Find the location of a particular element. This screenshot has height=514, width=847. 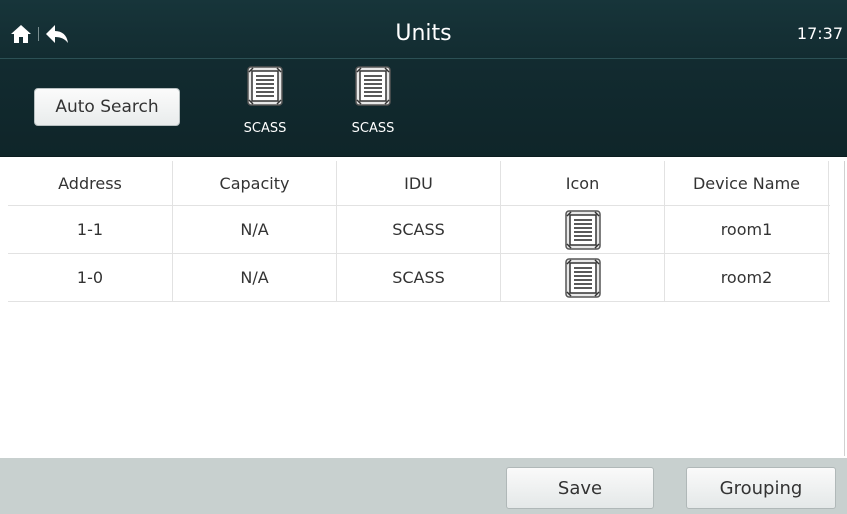

column-header-idu: IDU is located at coordinates (419, 183).